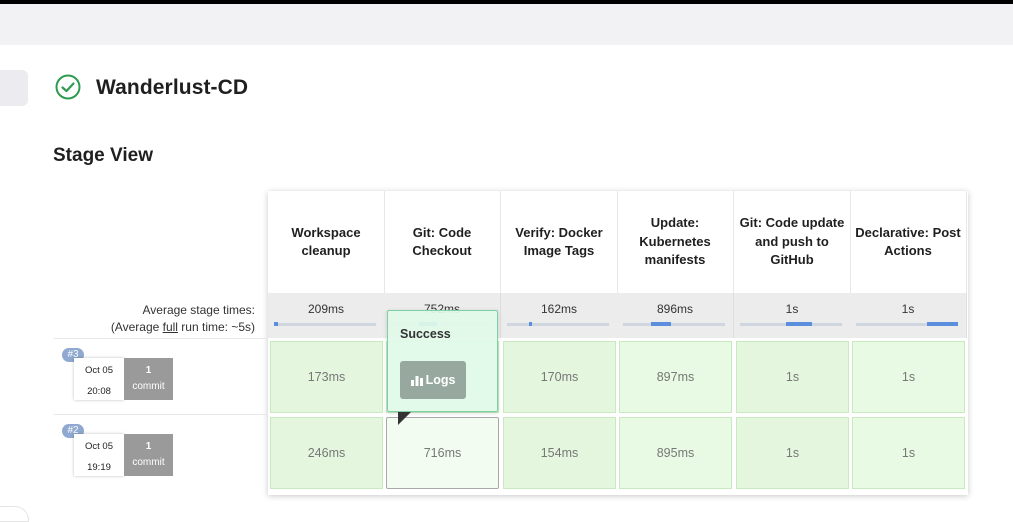 The width and height of the screenshot is (1013, 522). What do you see at coordinates (99, 391) in the screenshot?
I see `build-time: 20:08` at bounding box center [99, 391].